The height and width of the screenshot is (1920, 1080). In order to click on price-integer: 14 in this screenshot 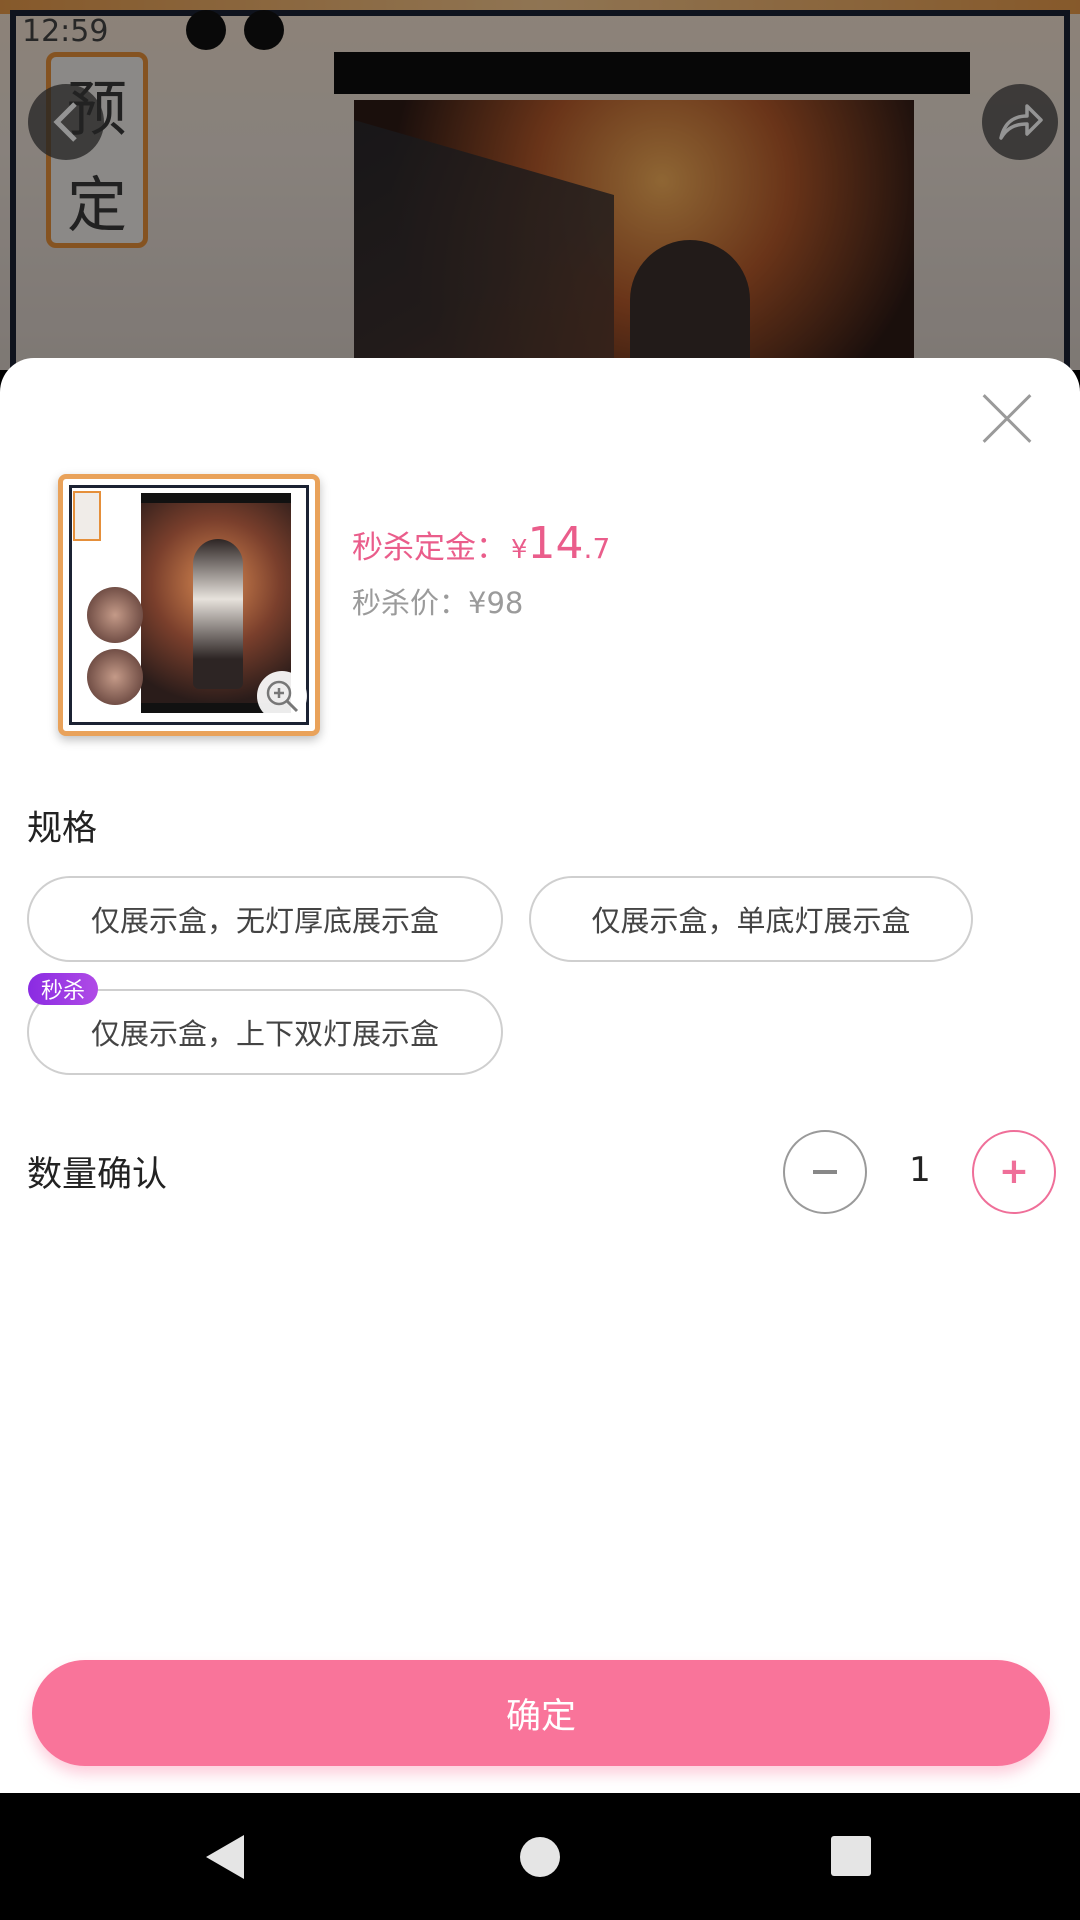, I will do `click(555, 543)`.